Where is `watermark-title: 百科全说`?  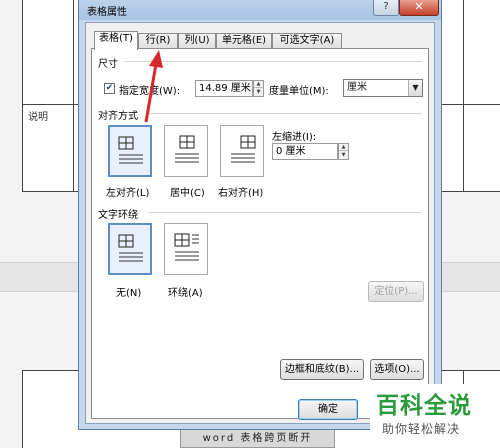
watermark-title: 百科全说 is located at coordinates (424, 406).